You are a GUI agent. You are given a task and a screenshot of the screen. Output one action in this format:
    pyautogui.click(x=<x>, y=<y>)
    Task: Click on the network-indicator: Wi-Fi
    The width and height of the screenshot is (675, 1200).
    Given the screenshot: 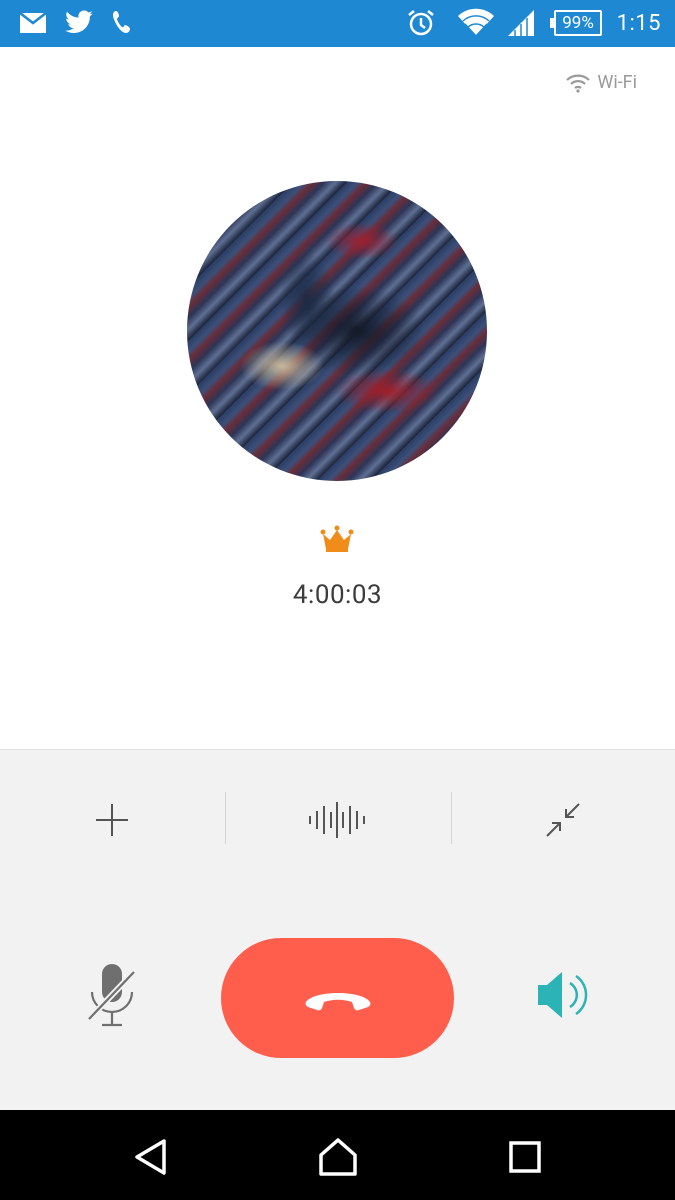 What is the action you would take?
    pyautogui.click(x=601, y=82)
    